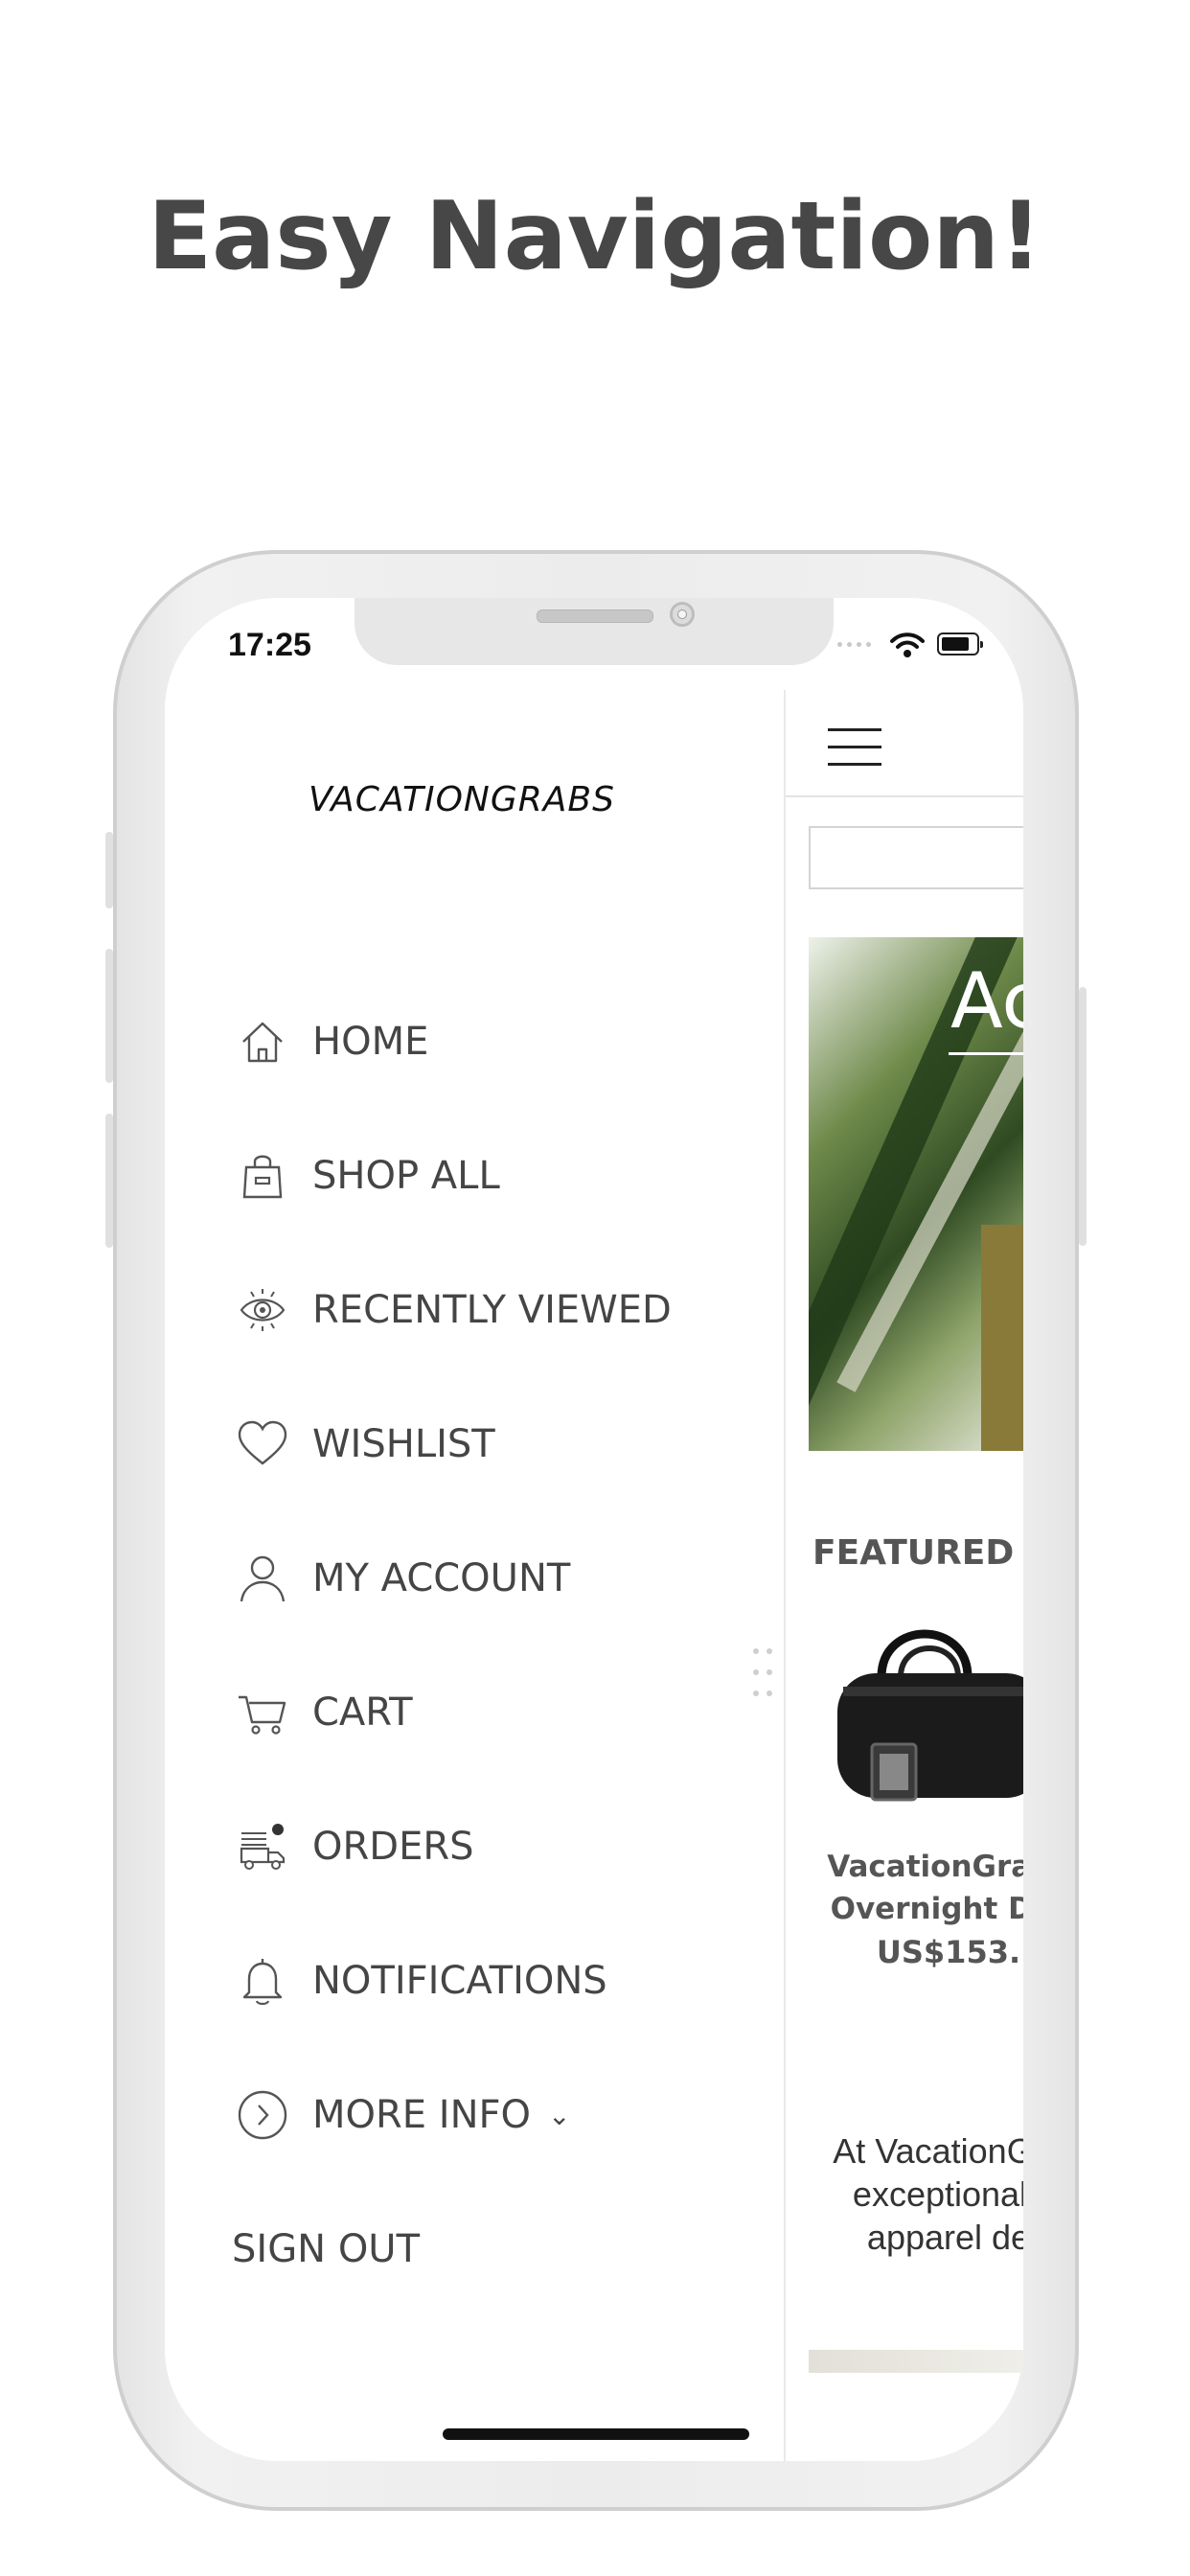 The image size is (1190, 2576). Describe the element at coordinates (492, 1310) in the screenshot. I see `menu-item-label: RECENTLY VIEWED` at that location.